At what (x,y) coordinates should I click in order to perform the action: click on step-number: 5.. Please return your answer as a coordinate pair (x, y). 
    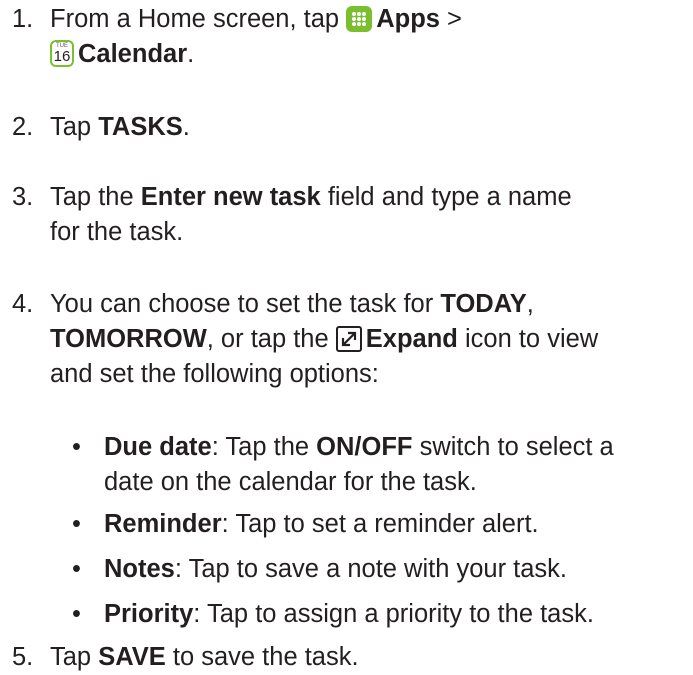
    Looking at the image, I should click on (23, 657).